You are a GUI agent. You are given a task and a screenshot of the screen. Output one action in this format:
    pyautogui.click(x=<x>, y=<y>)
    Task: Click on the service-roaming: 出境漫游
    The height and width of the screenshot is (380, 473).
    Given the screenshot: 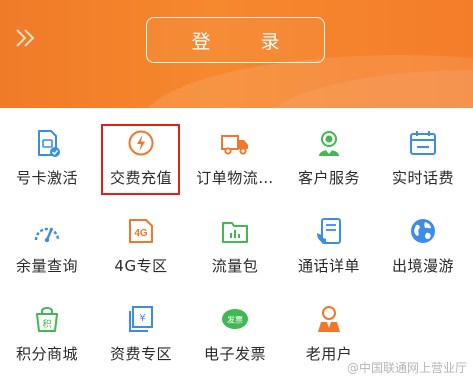 What is the action you would take?
    pyautogui.click(x=423, y=240)
    